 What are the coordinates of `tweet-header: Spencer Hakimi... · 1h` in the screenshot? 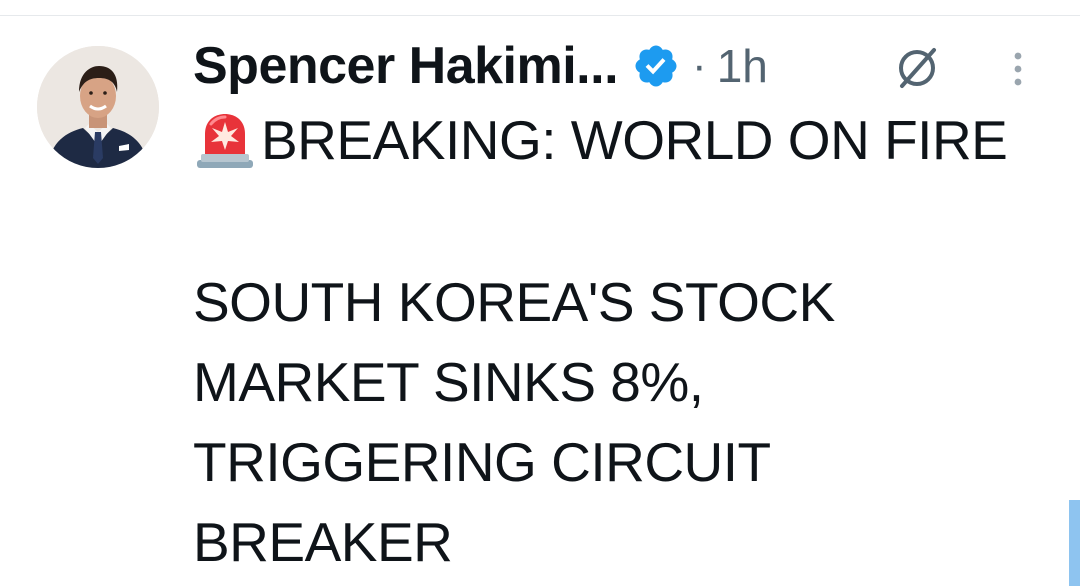 It's located at (480, 66).